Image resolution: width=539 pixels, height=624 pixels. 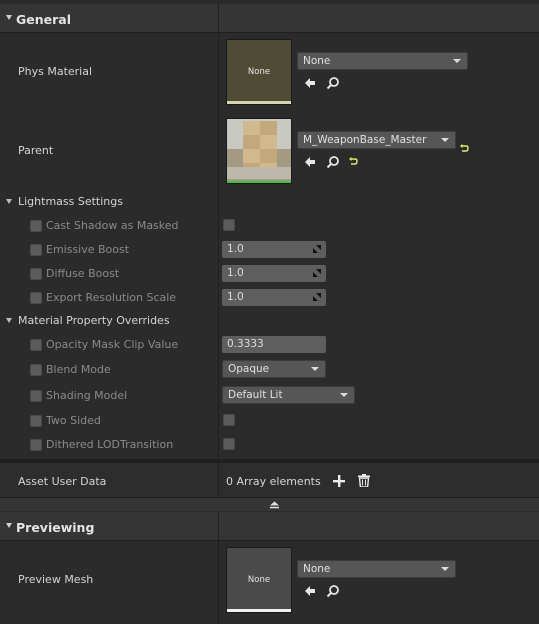 I want to click on blend-mode-row: Blend Mode Opaque, so click(x=269, y=370).